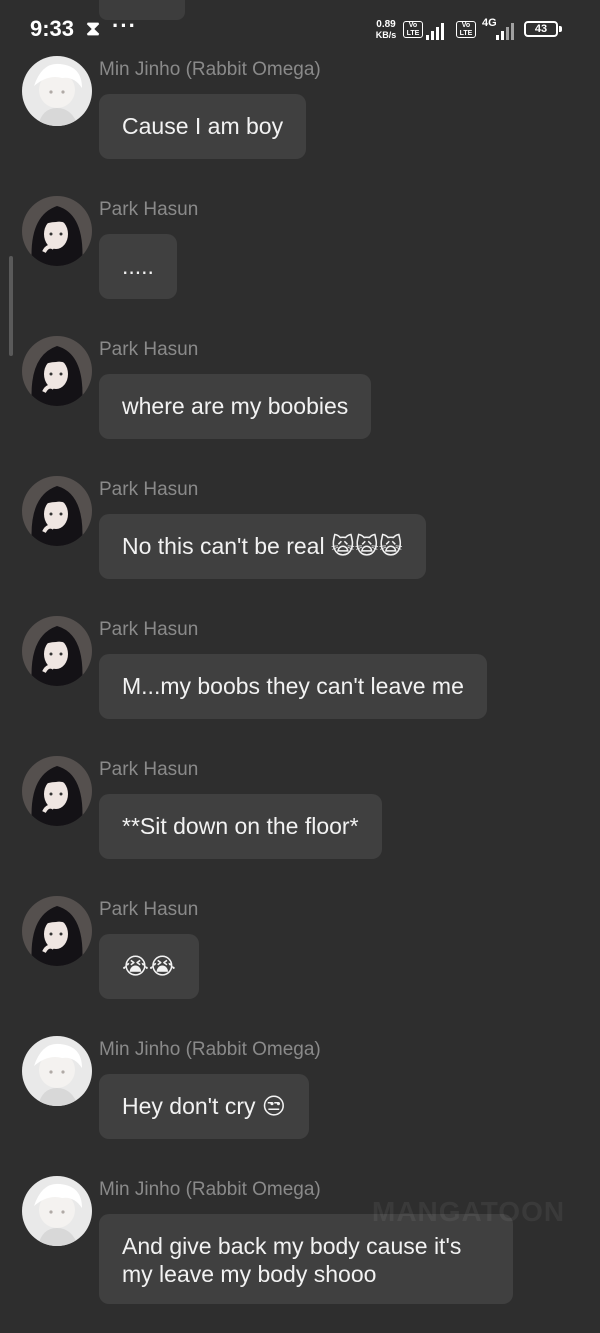  I want to click on message-bubble: Hey don't cry 😒, so click(204, 1106).